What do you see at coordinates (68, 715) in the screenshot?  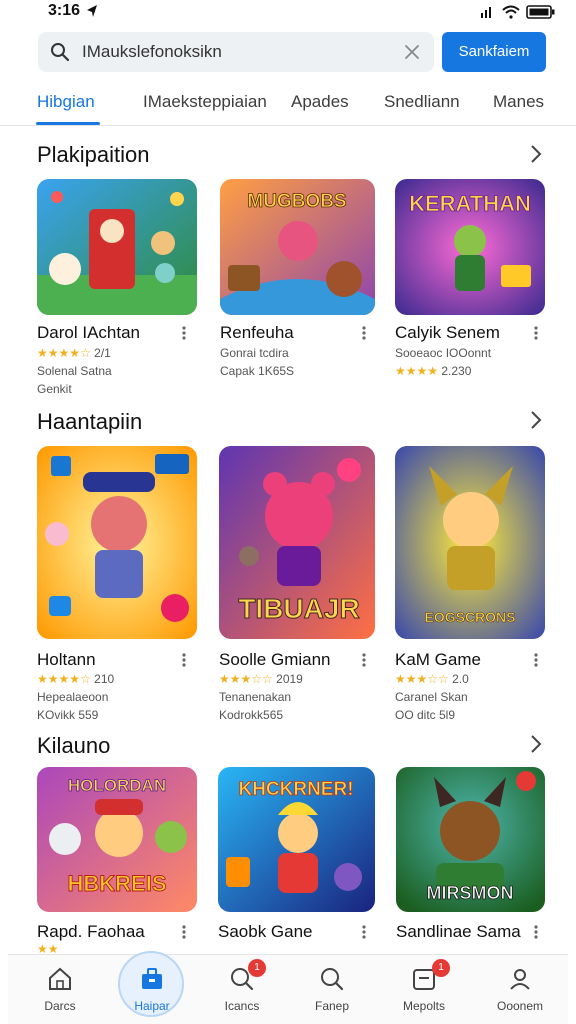 I see `app-size: KOvikk 559` at bounding box center [68, 715].